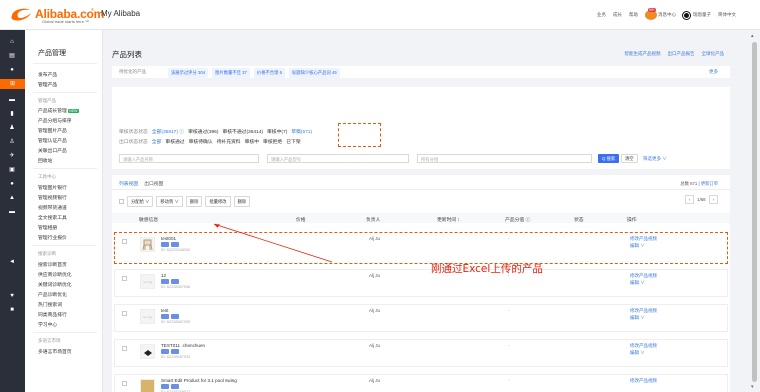 Image resolution: width=760 pixels, height=392 pixels. I want to click on bar-chart-icon: ▮, so click(12, 114).